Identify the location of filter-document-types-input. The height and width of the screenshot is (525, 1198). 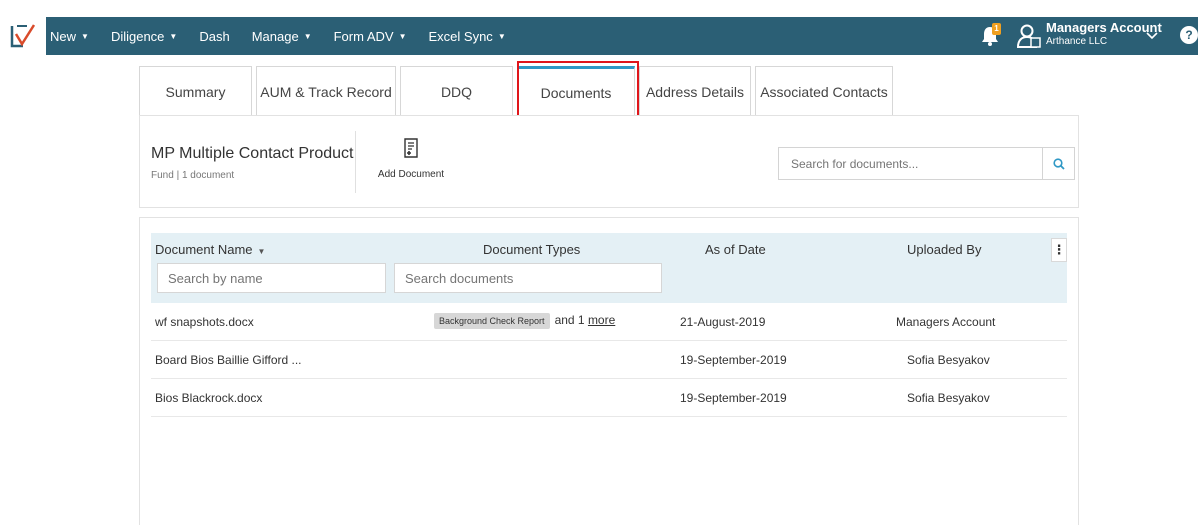
(528, 278).